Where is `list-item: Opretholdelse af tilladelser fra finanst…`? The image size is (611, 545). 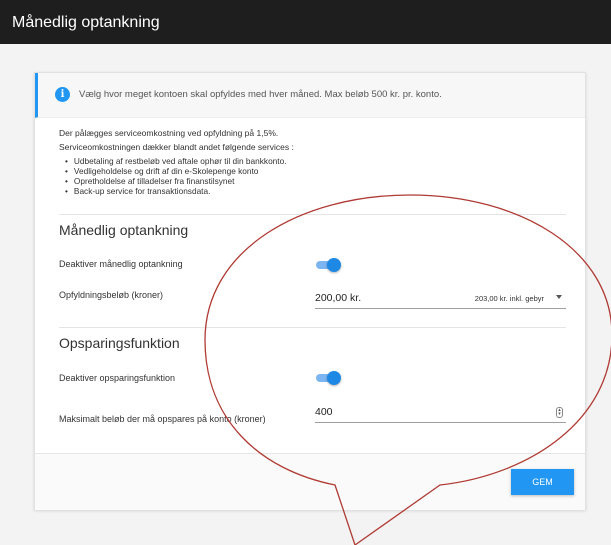
list-item: Opretholdelse af tilladelser fra finanst… is located at coordinates (176, 181).